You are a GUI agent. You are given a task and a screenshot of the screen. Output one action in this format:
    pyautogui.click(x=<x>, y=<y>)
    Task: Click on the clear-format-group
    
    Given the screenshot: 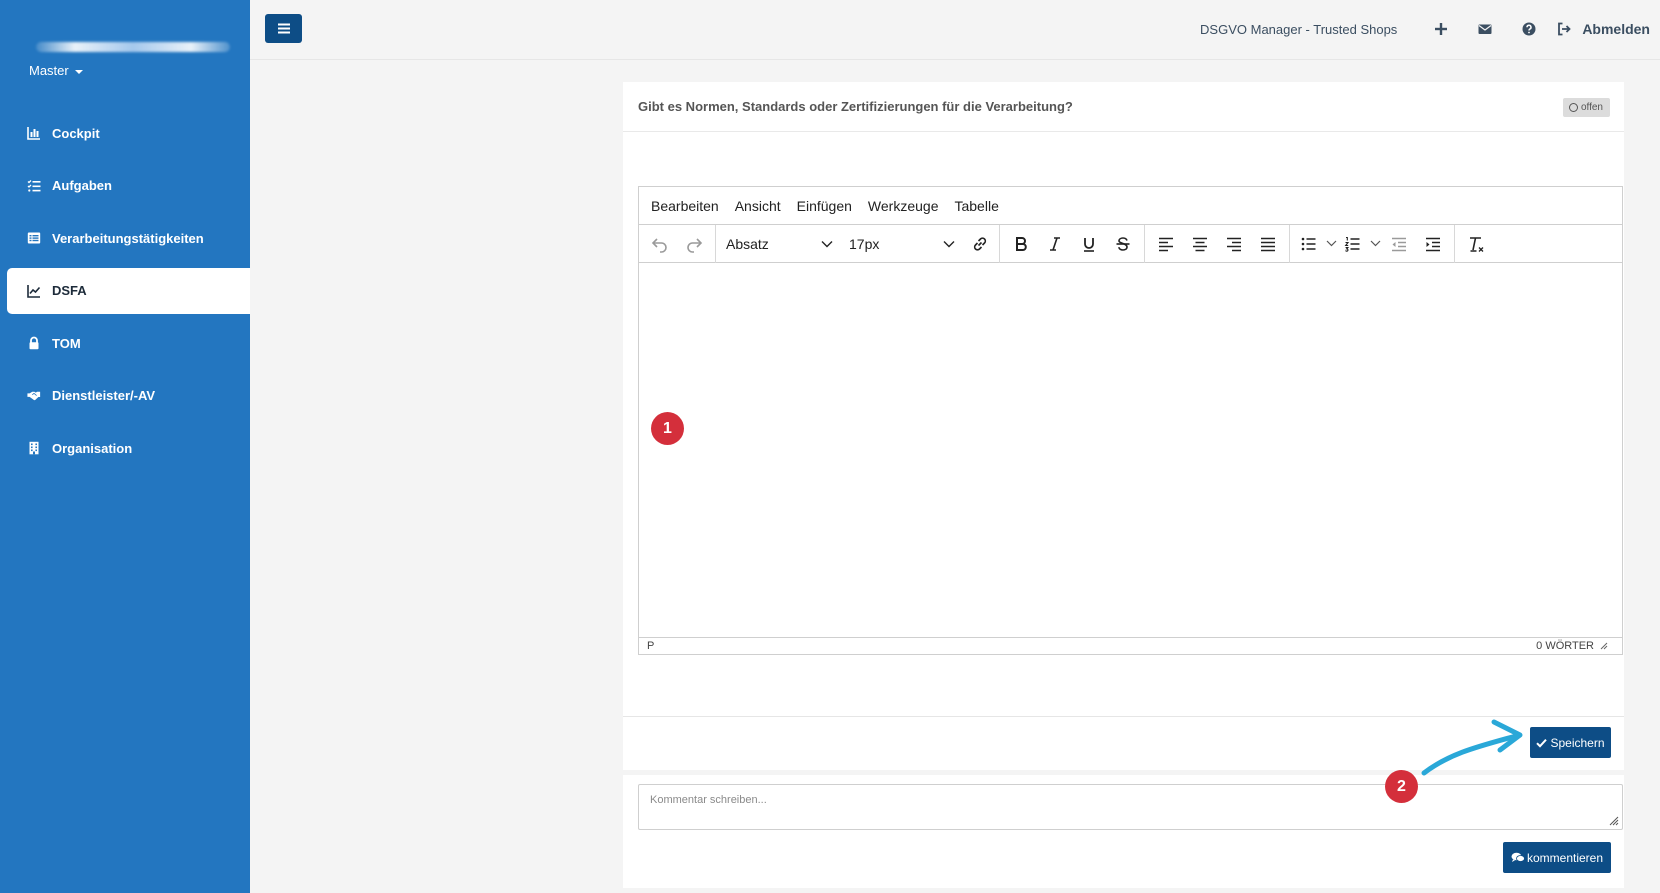 What is the action you would take?
    pyautogui.click(x=1476, y=244)
    